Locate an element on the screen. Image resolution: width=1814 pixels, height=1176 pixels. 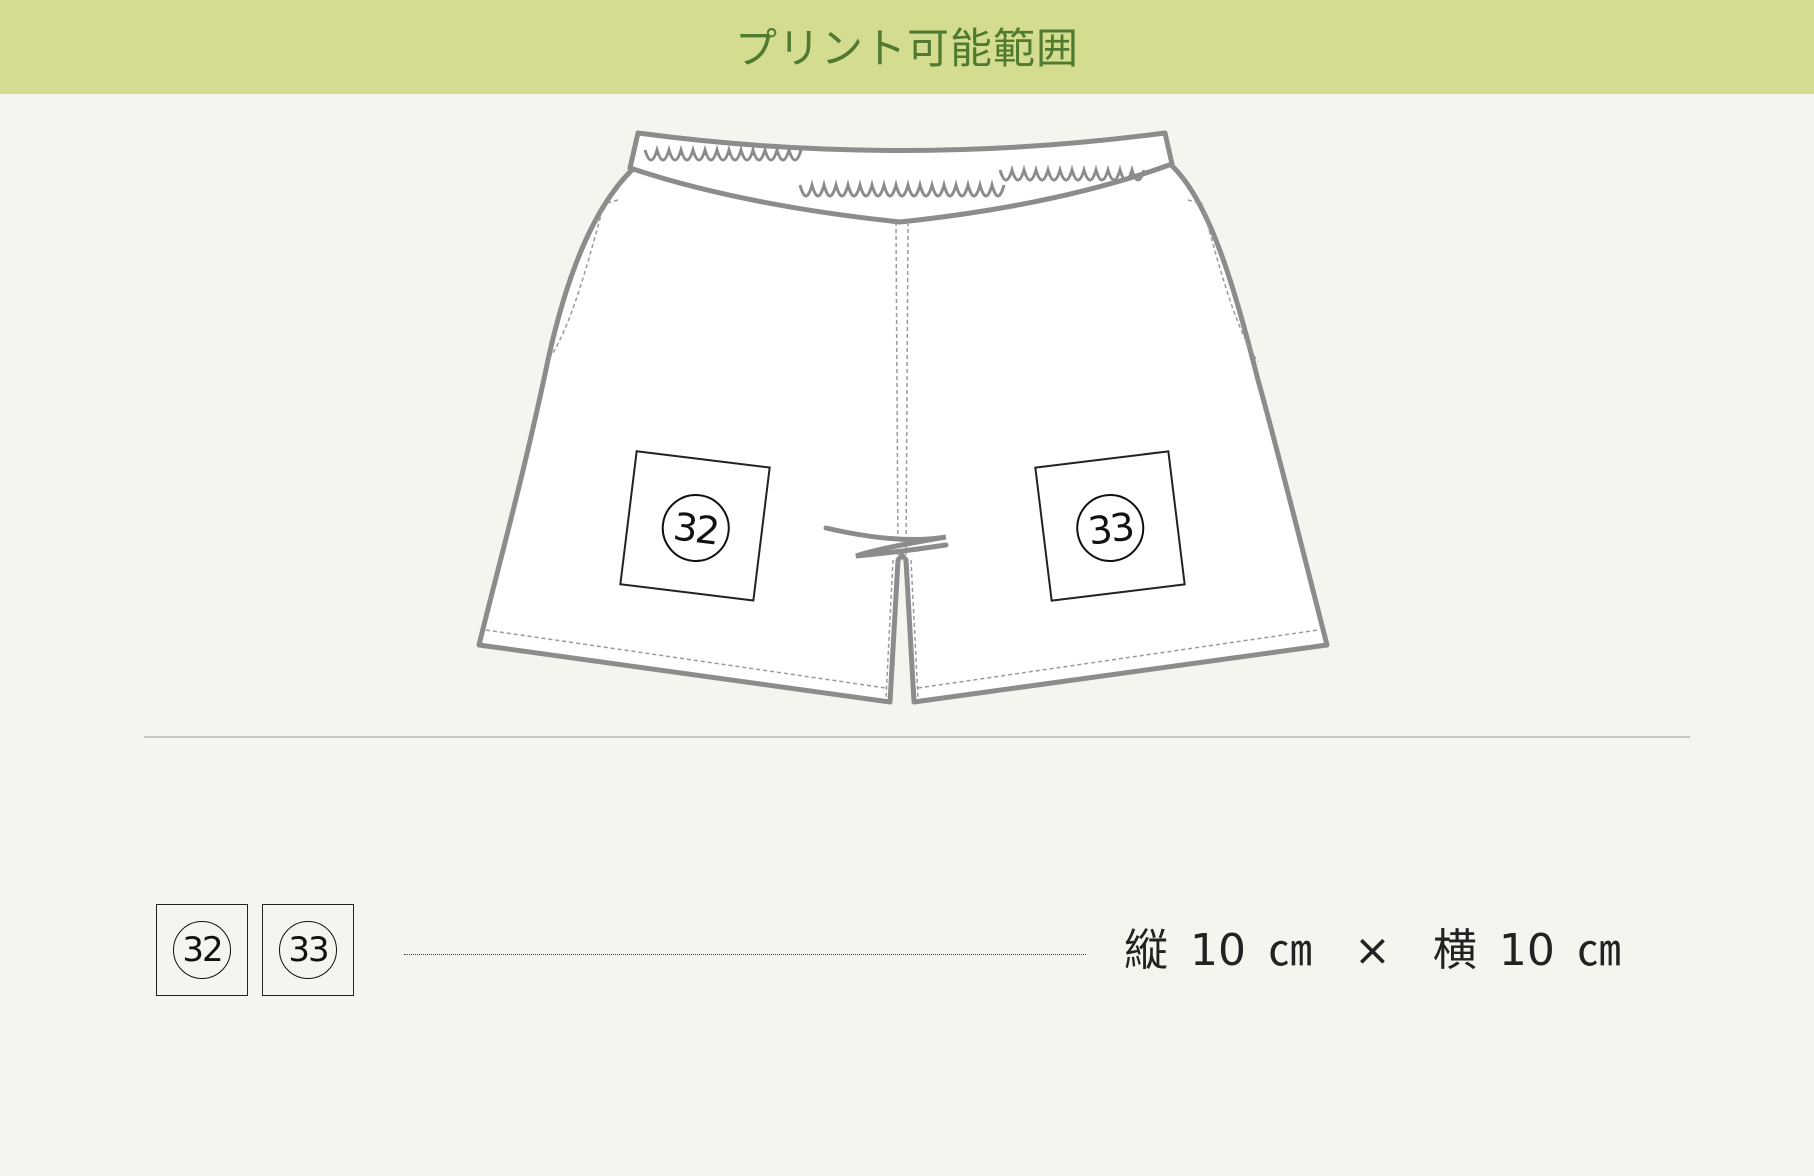
width-label: 横 is located at coordinates (1454, 950).